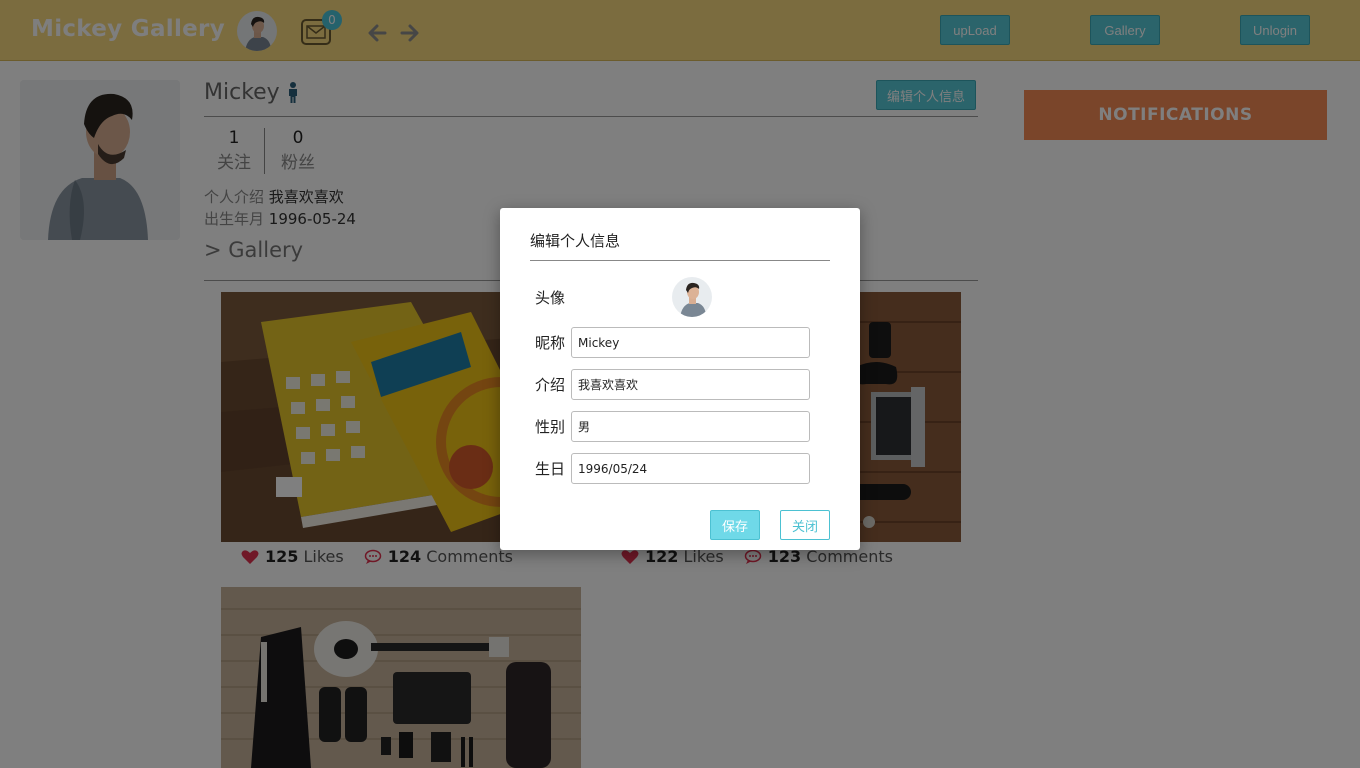 The width and height of the screenshot is (1360, 768). Describe the element at coordinates (690, 468) in the screenshot. I see `birthday-input` at that location.